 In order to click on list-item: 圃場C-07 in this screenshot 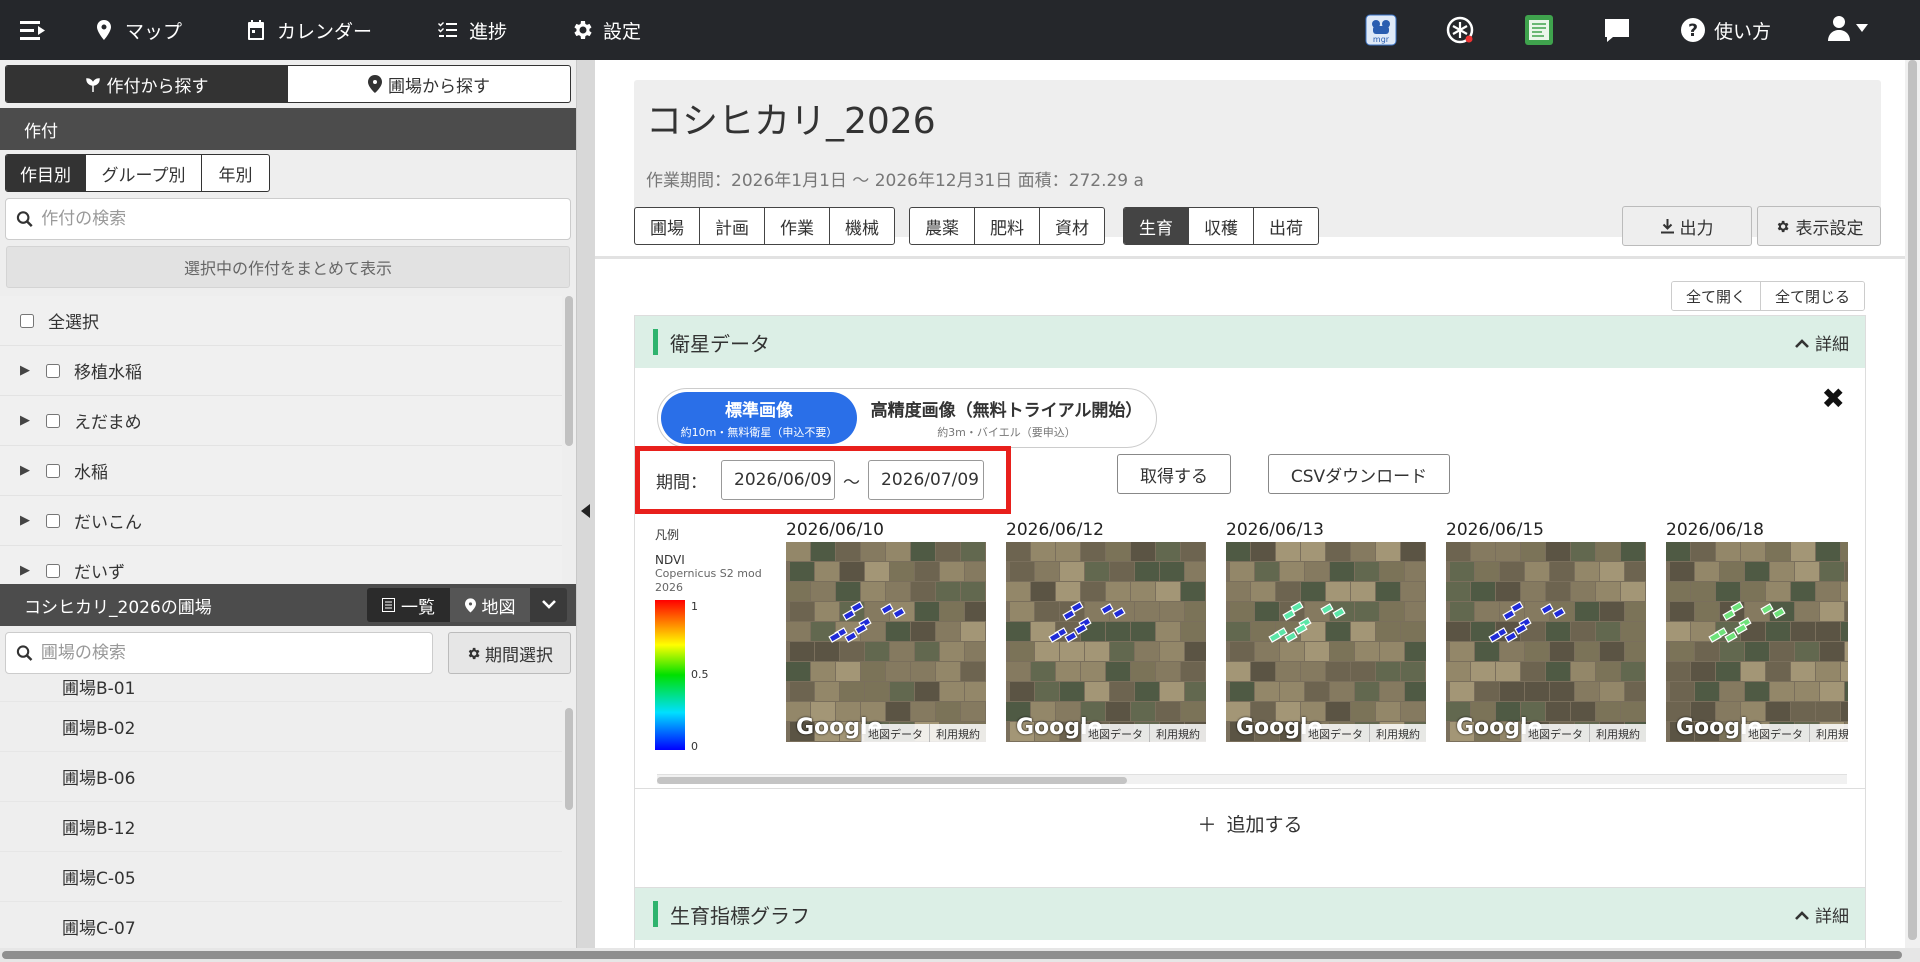, I will do `click(281, 925)`.